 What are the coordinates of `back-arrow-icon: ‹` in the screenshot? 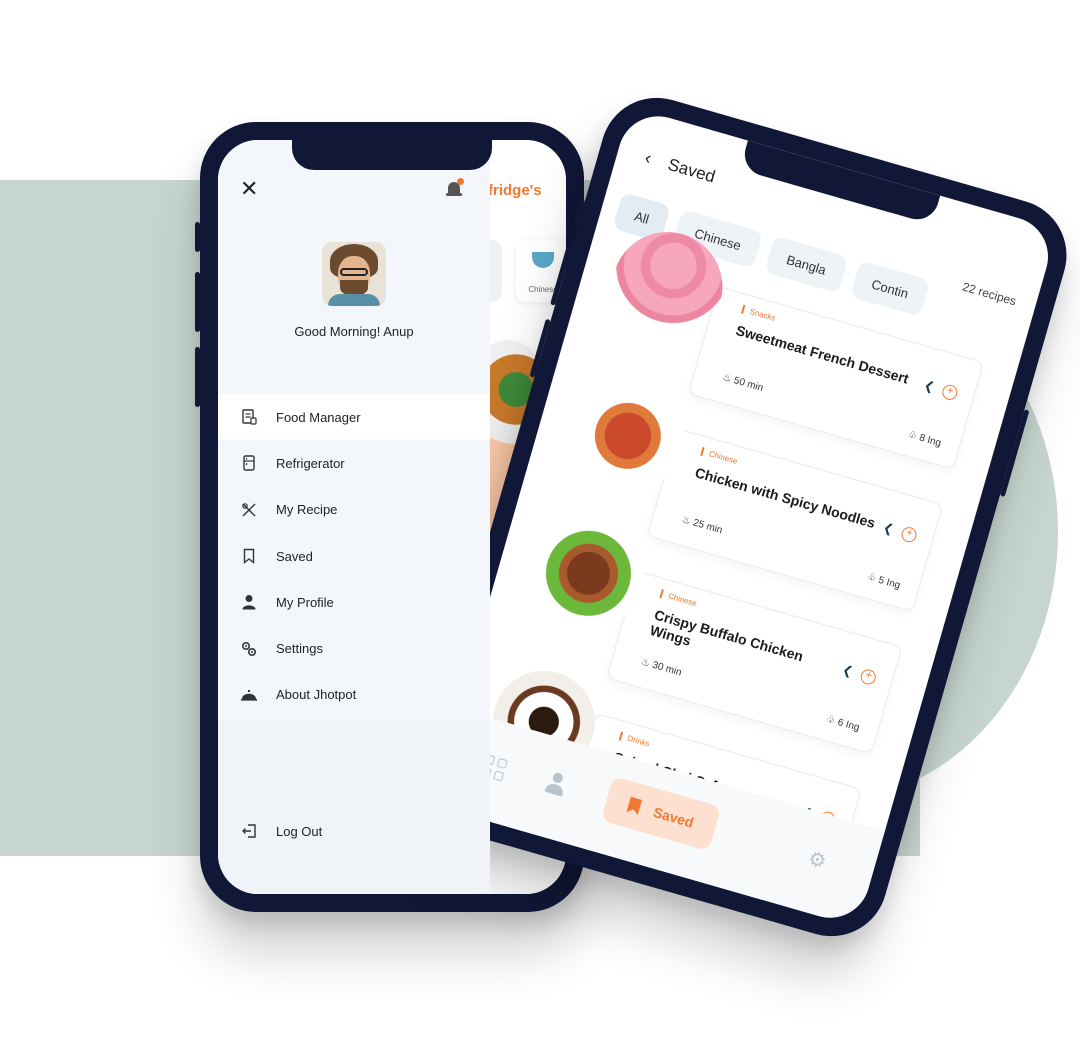 It's located at (648, 158).